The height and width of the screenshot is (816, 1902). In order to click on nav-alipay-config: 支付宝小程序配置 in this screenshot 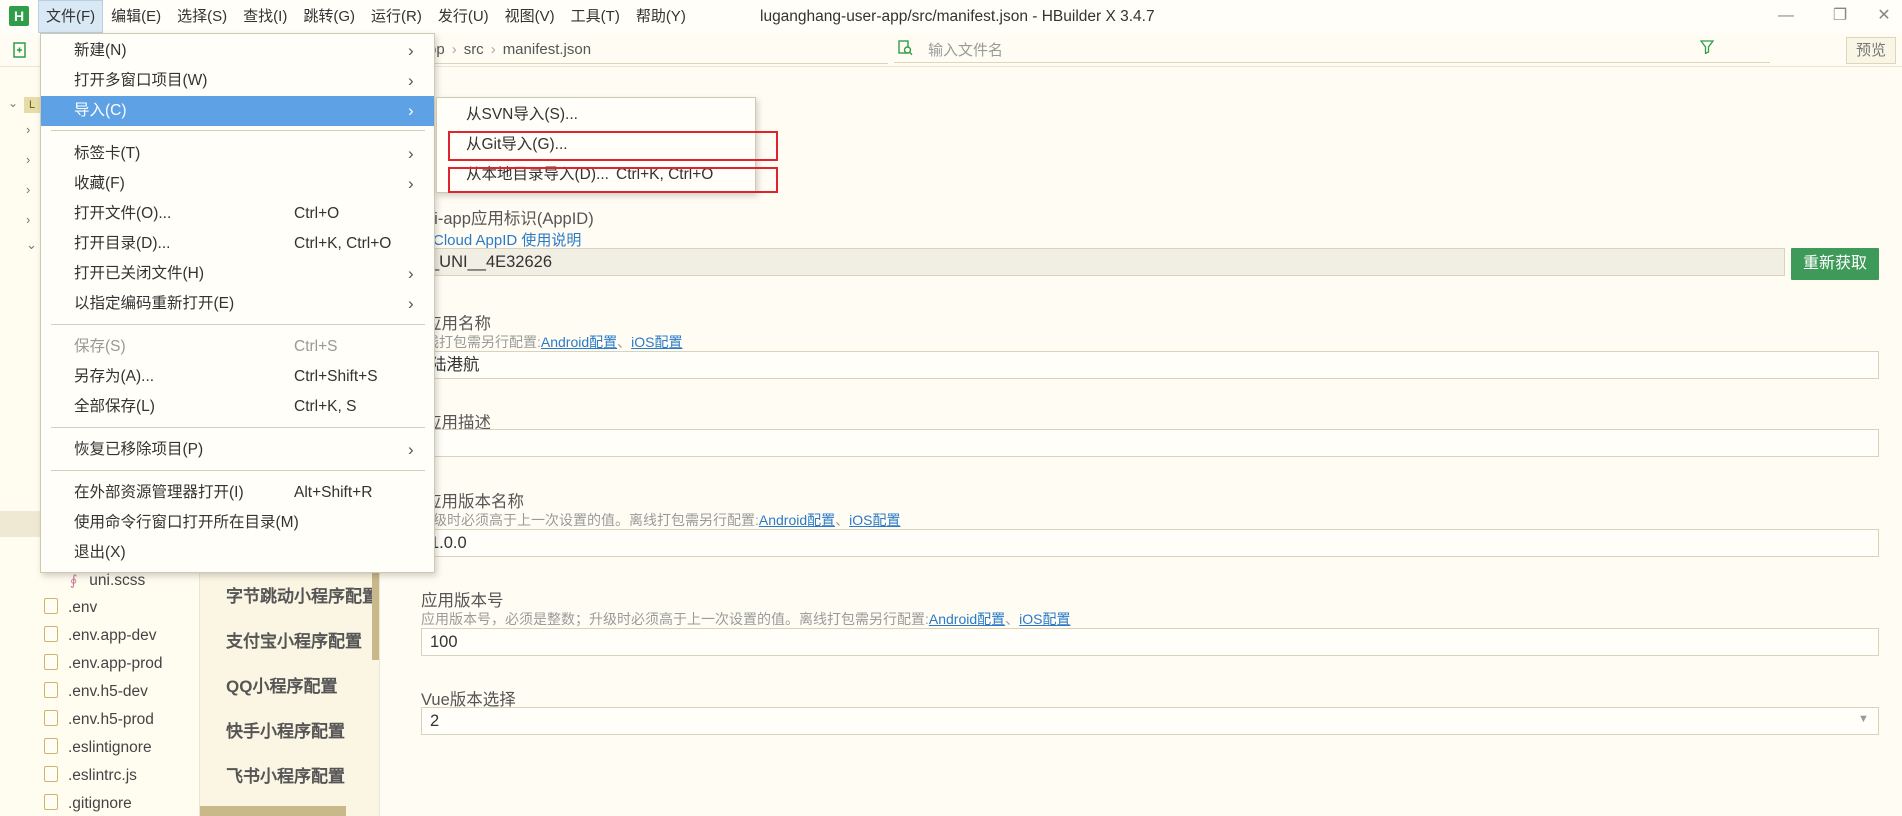, I will do `click(294, 639)`.